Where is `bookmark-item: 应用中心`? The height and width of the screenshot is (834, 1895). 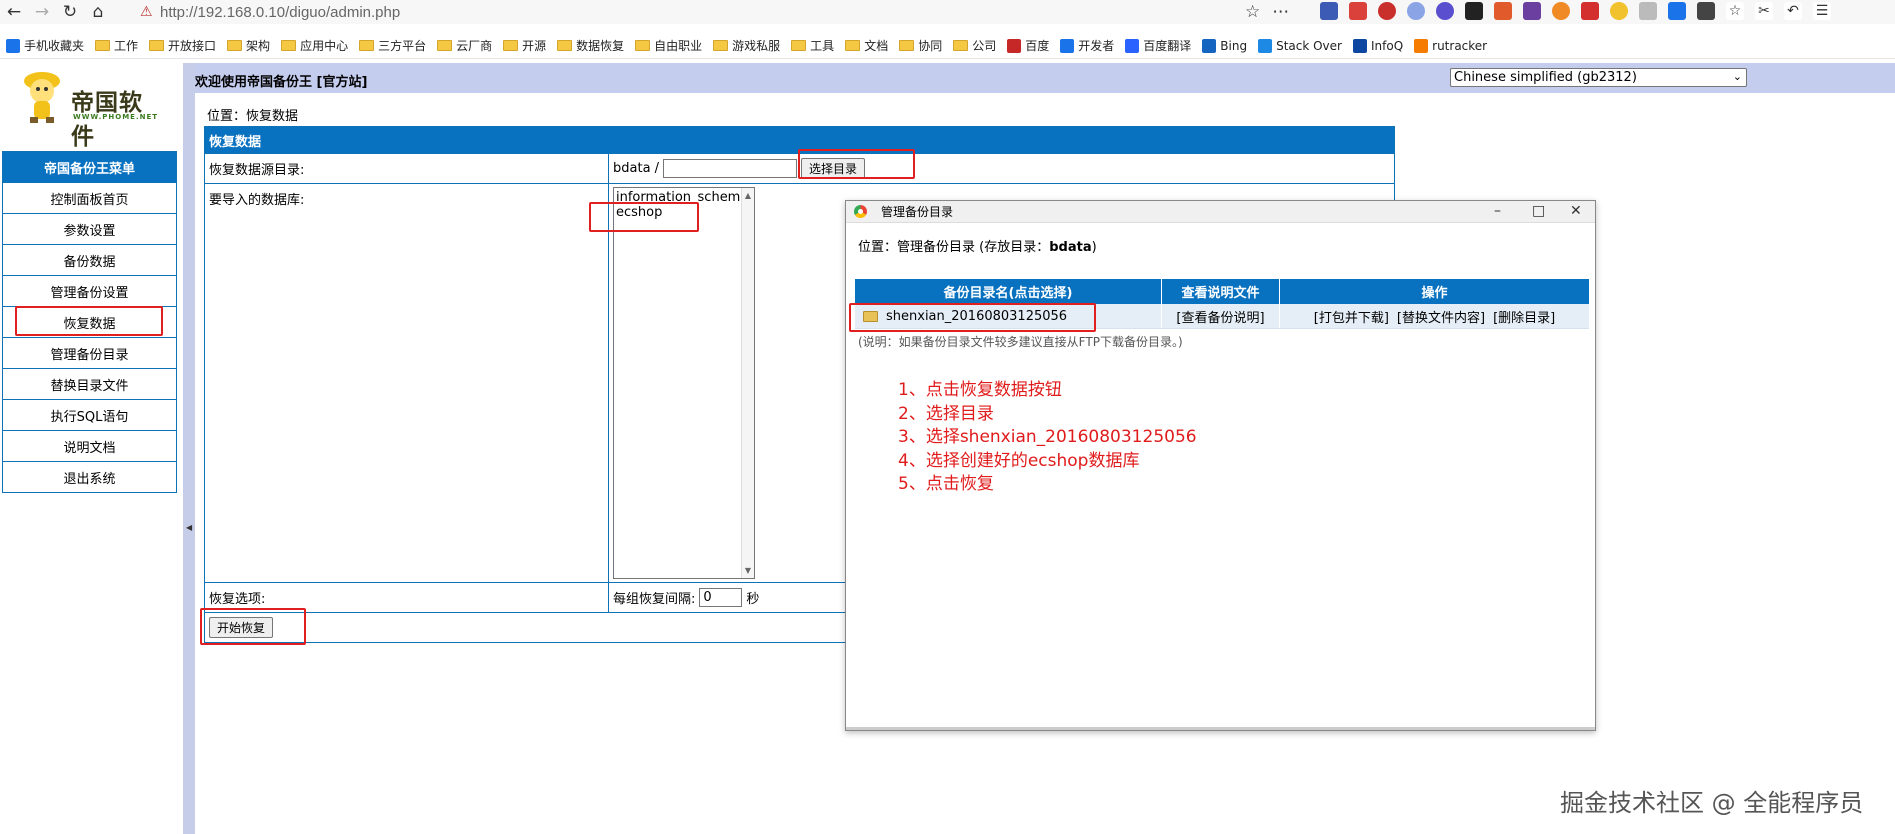
bookmark-item: 应用中心 is located at coordinates (314, 45).